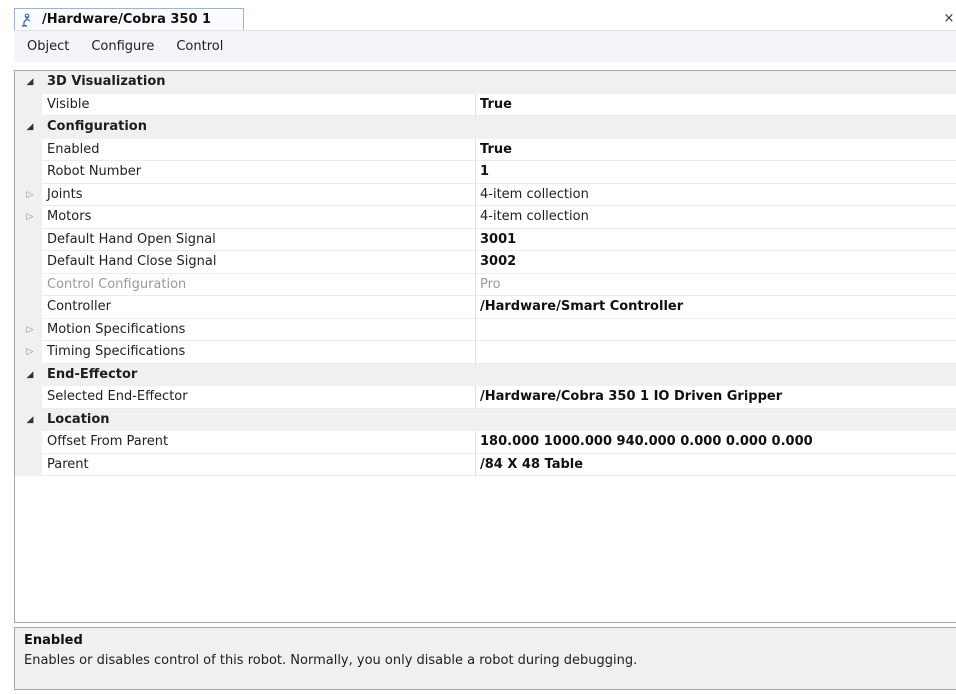 This screenshot has height=694, width=956. I want to click on property-name: Robot Number, so click(259, 172).